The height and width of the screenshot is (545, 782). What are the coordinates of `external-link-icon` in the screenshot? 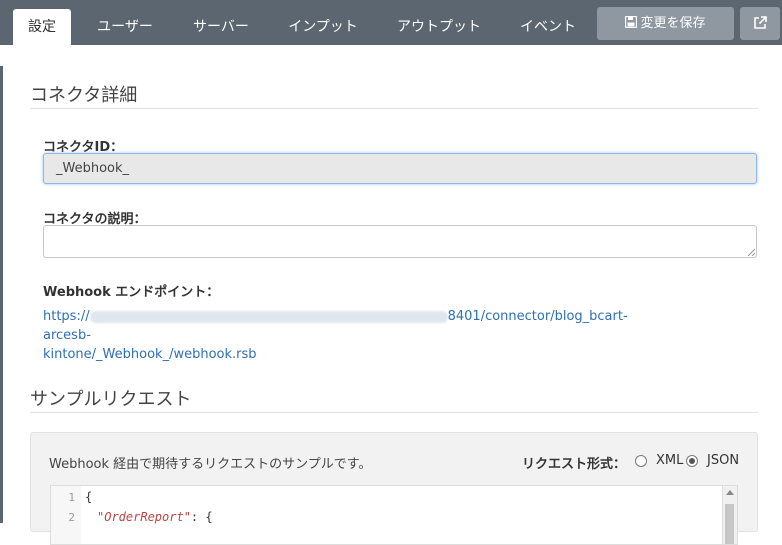 It's located at (760, 22).